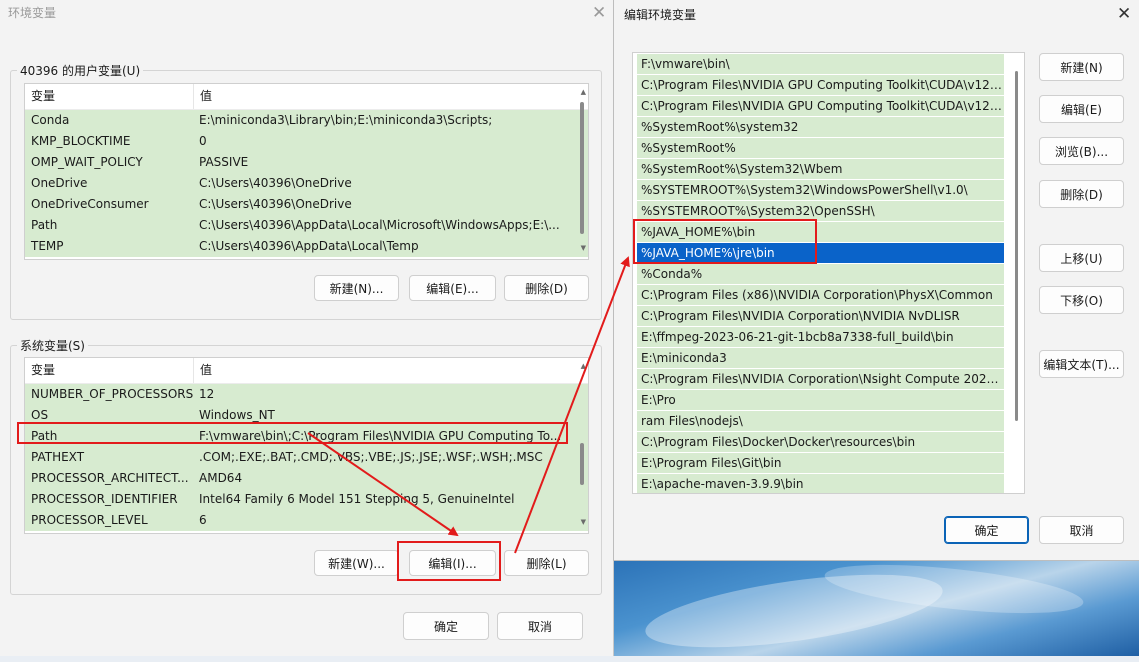 This screenshot has width=1139, height=662. What do you see at coordinates (47, 246) in the screenshot?
I see `variable-name: TEMP` at bounding box center [47, 246].